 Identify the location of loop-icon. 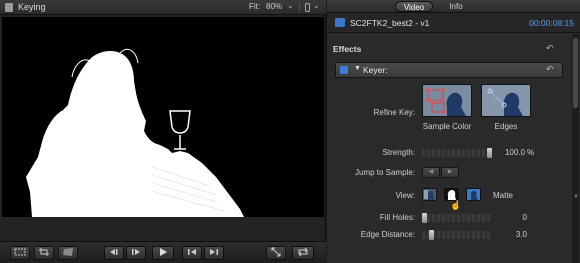
(303, 253).